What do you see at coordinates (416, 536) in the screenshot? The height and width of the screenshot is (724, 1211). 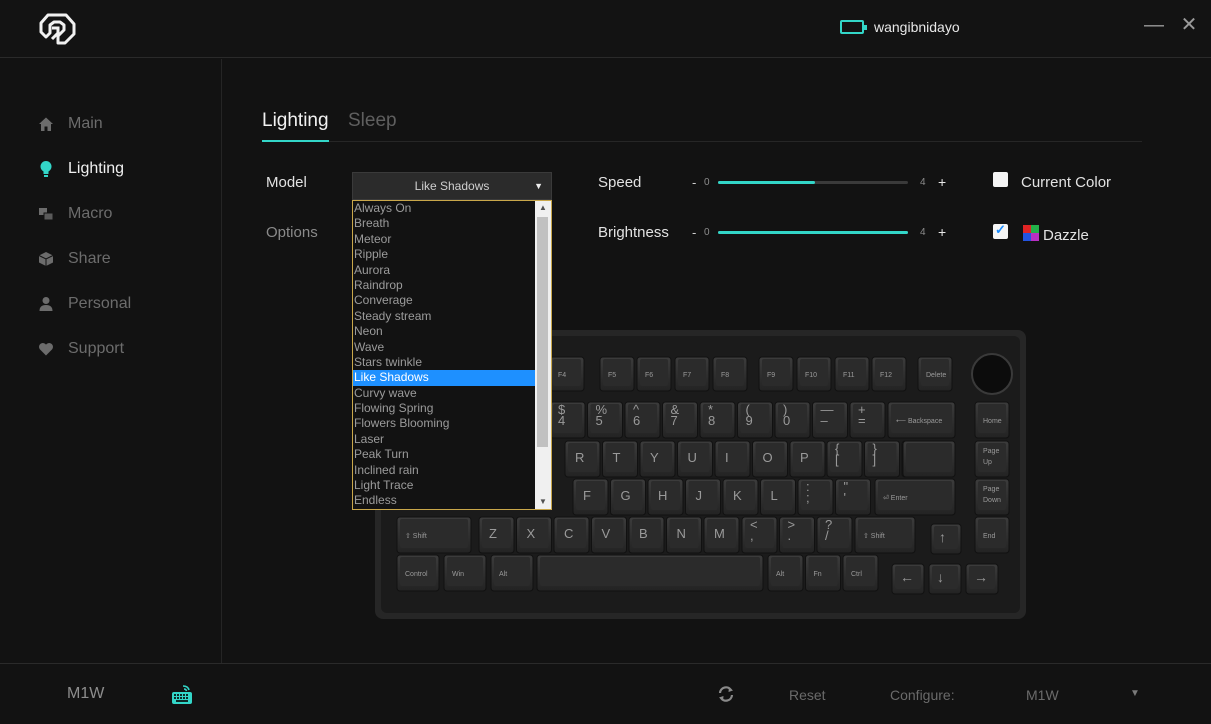 I see `key-label: ⇧ Shift` at bounding box center [416, 536].